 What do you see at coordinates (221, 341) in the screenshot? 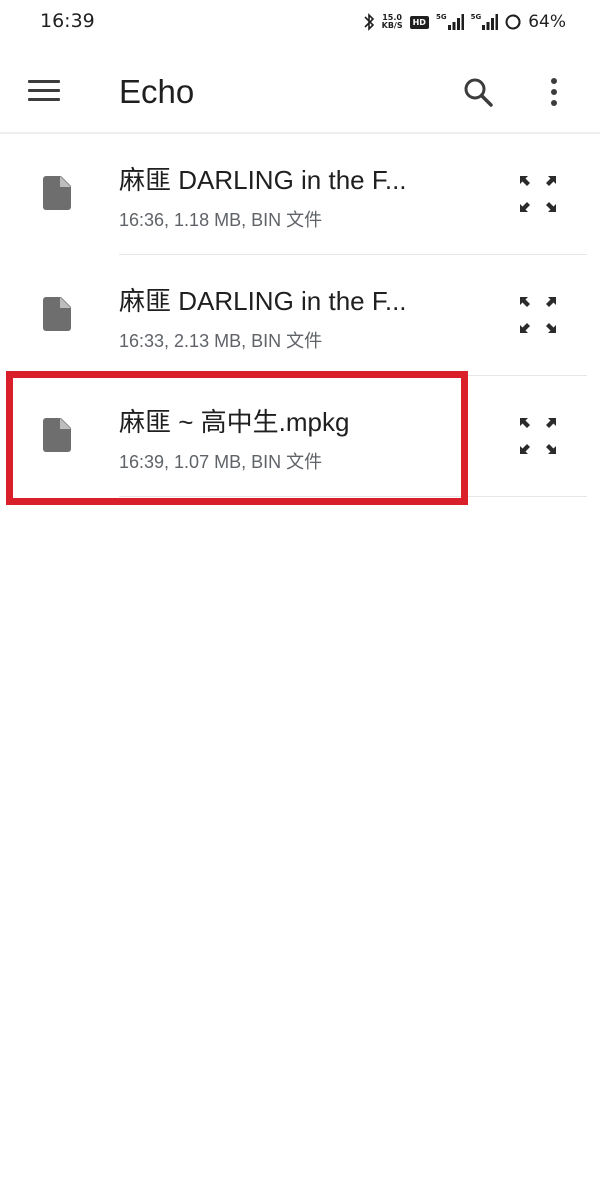
I see `file-meta: 16:33, 2.13 MB, BIN 文件` at bounding box center [221, 341].